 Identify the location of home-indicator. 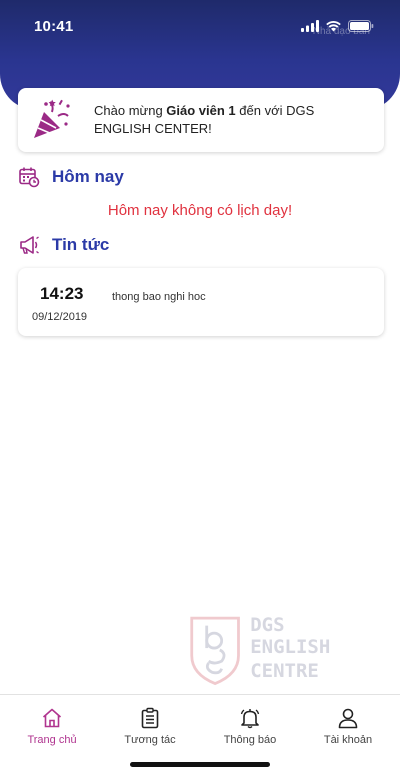
(200, 764).